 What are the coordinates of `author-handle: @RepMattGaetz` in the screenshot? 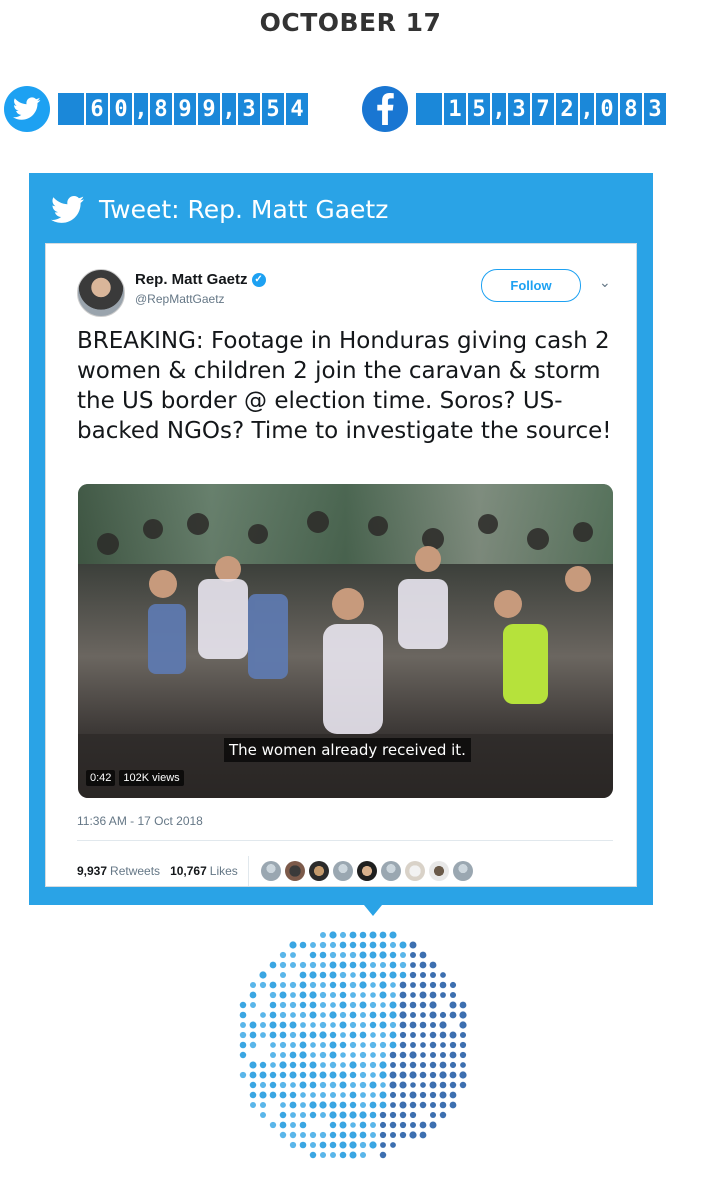 It's located at (200, 299).